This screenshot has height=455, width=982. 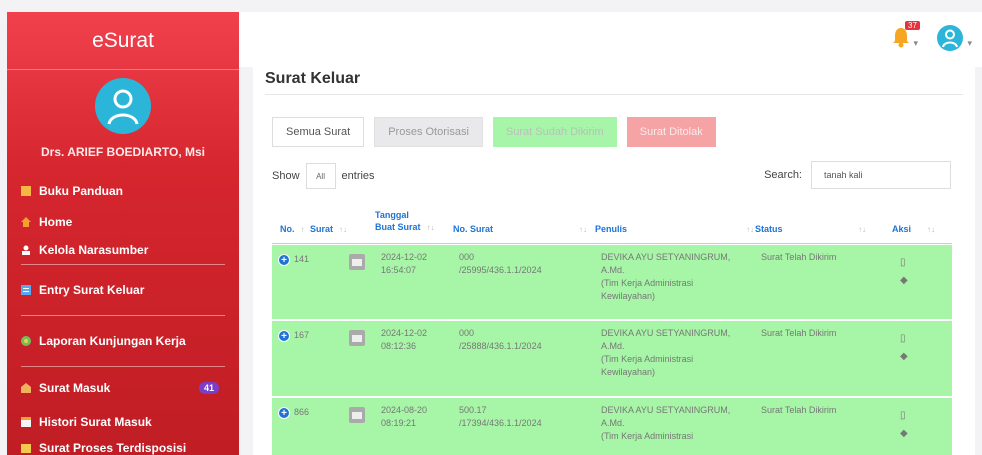 What do you see at coordinates (302, 259) in the screenshot?
I see `row-no: 141` at bounding box center [302, 259].